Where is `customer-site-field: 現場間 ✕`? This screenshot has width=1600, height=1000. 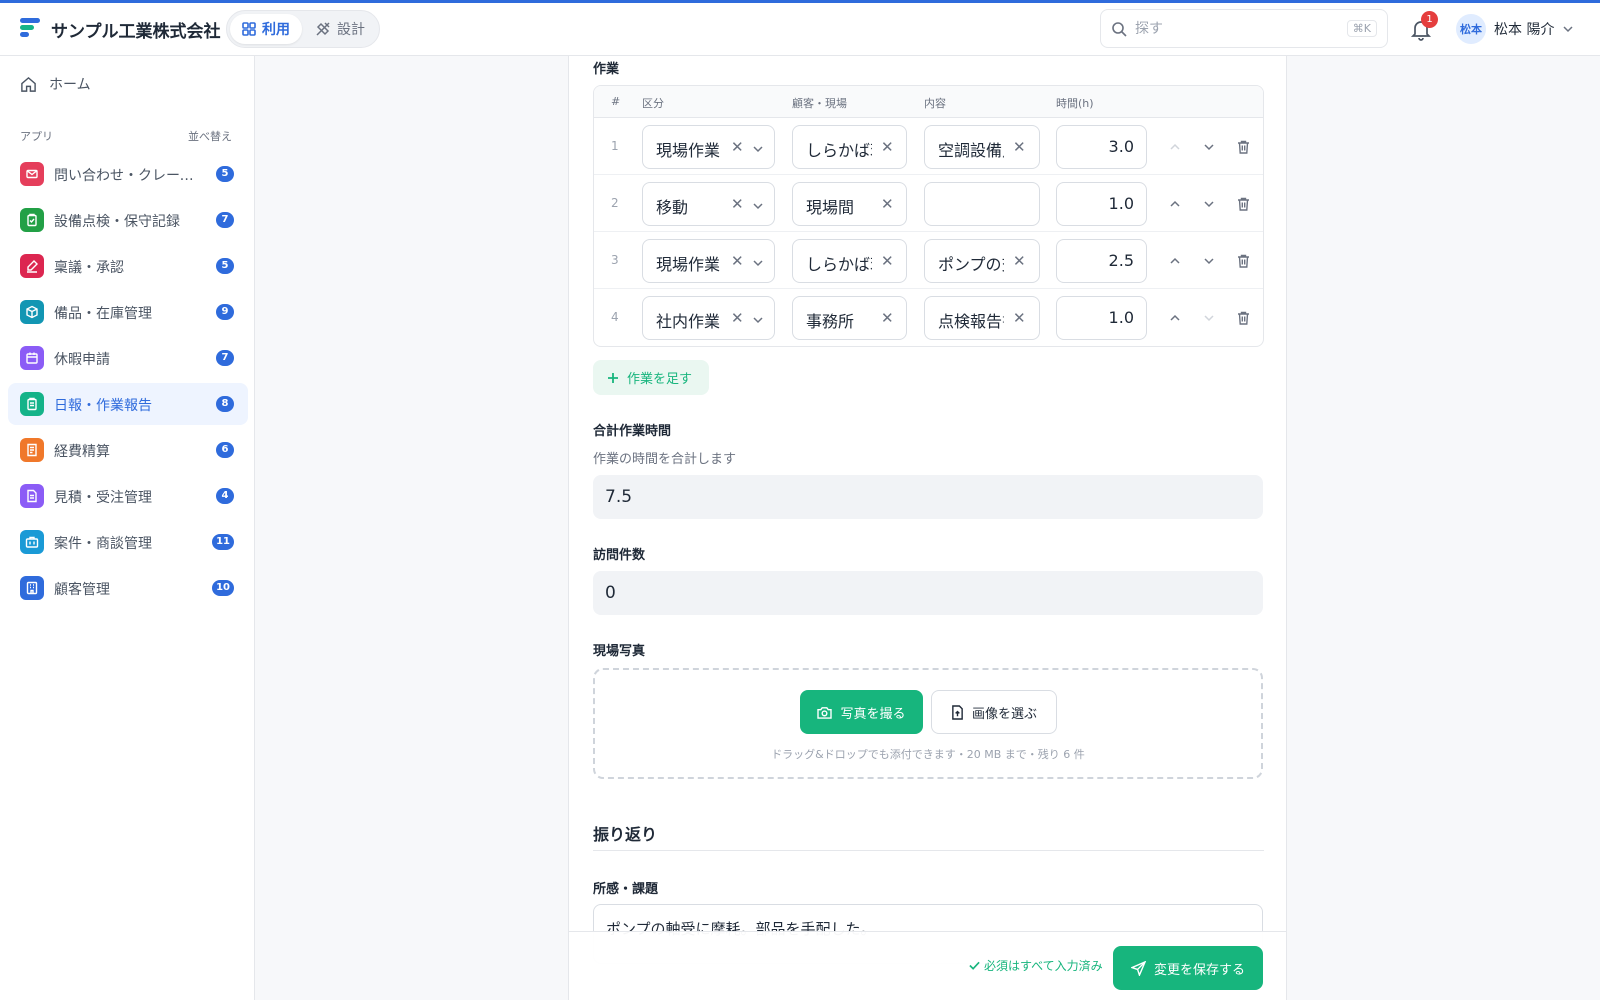 customer-site-field: 現場間 ✕ is located at coordinates (849, 204).